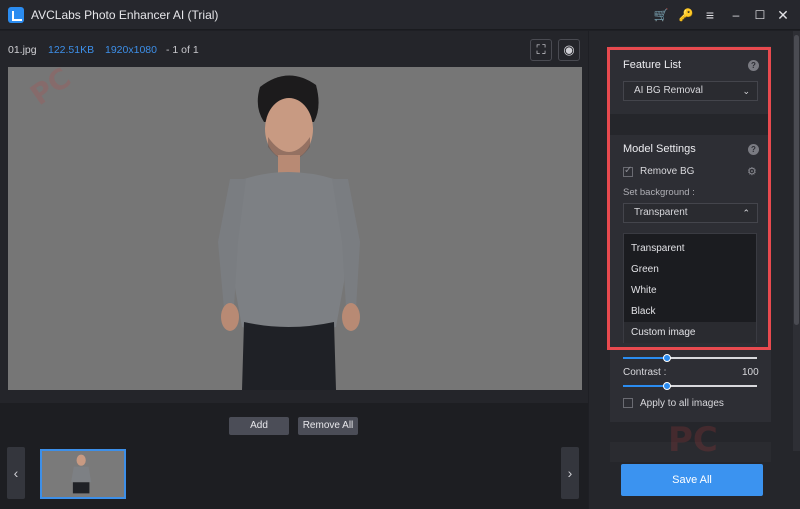 Image resolution: width=800 pixels, height=509 pixels. Describe the element at coordinates (22, 50) in the screenshot. I see `file-name: 01.jpg` at that location.